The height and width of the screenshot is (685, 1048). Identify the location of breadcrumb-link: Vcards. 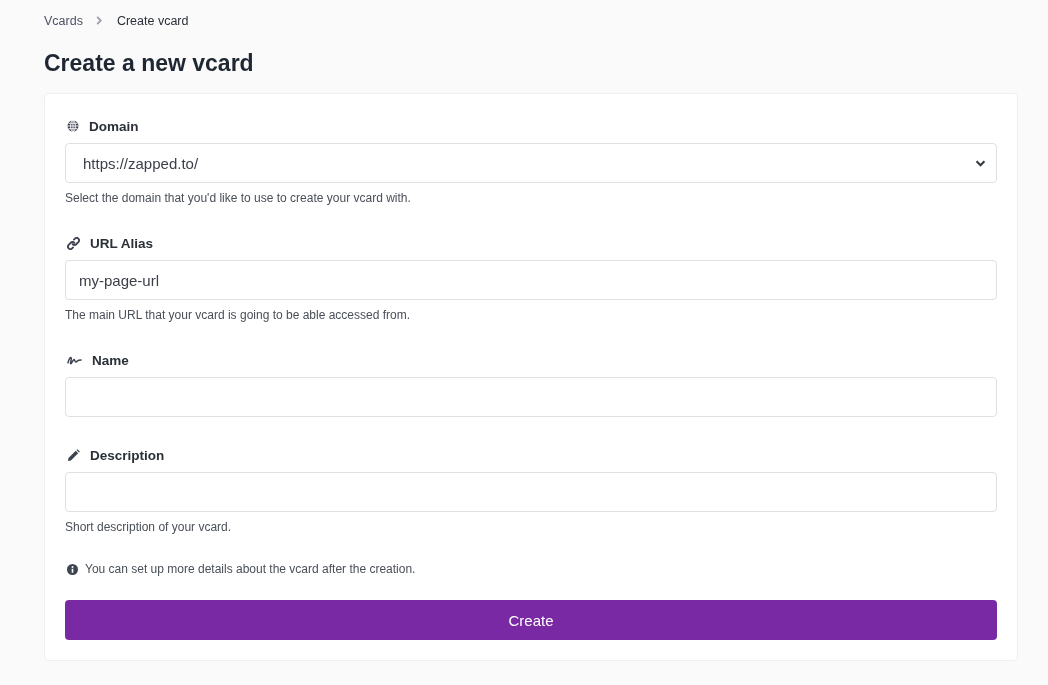
(63, 20).